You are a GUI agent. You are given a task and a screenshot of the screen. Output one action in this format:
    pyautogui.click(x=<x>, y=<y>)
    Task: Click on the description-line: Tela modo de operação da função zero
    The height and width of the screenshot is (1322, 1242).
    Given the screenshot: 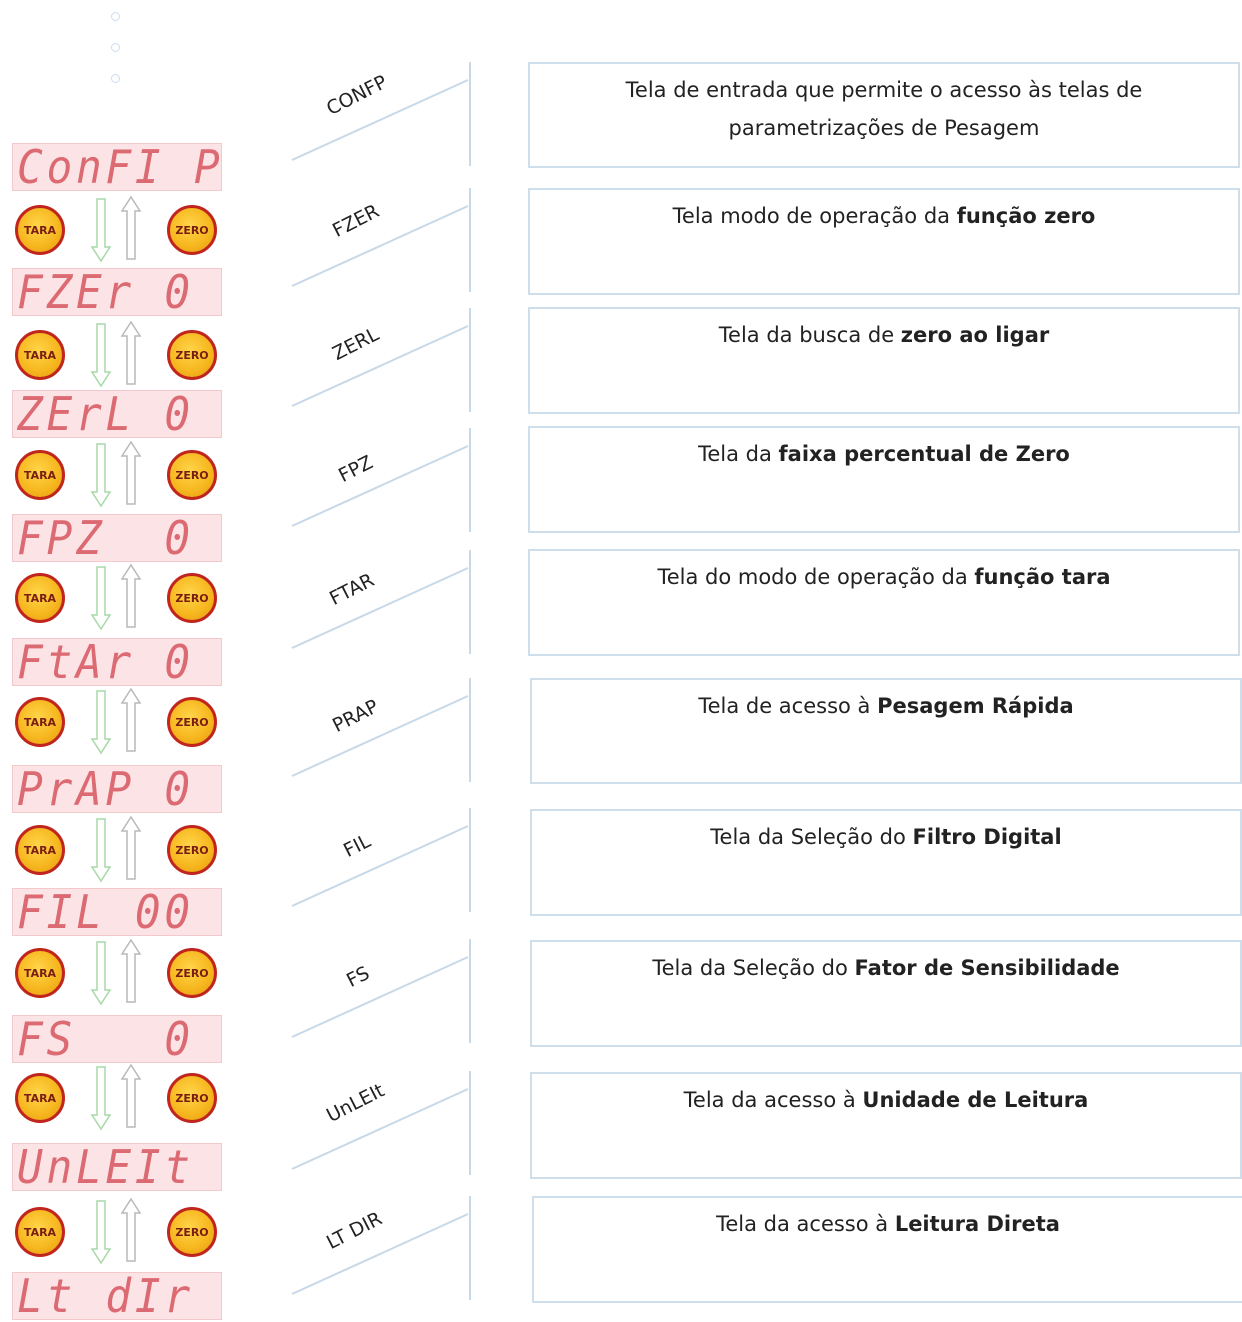 What is the action you would take?
    pyautogui.click(x=884, y=217)
    